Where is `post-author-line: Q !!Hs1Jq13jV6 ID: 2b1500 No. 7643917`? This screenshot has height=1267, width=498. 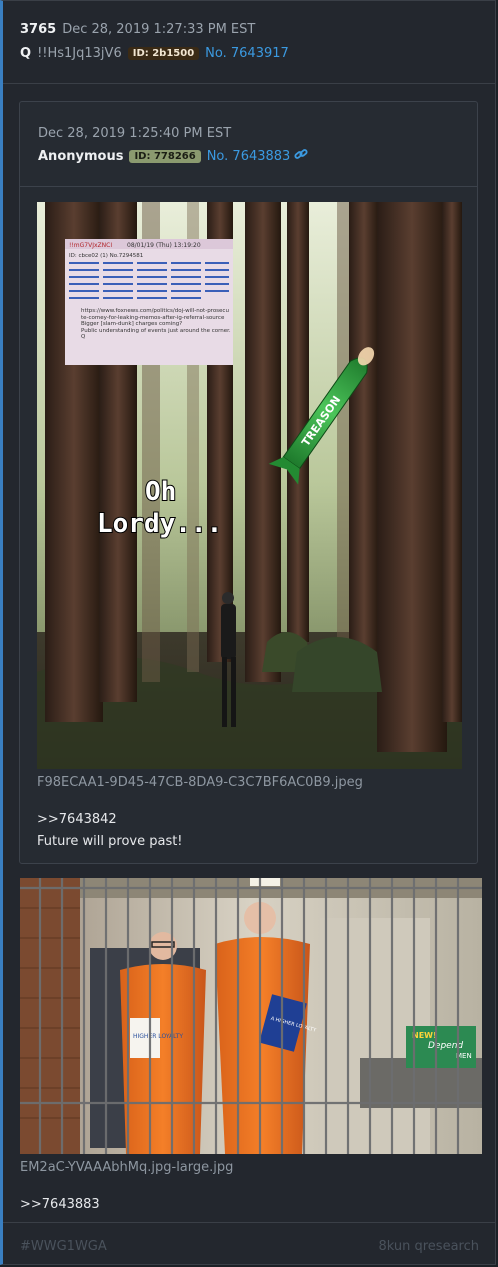 post-author-line: Q !!Hs1Jq13jV6 ID: 2b1500 No. 7643917 is located at coordinates (154, 53).